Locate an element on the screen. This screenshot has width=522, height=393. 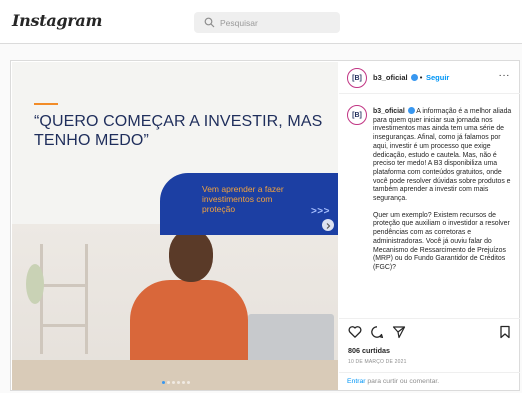
like-heart-icon is located at coordinates (355, 332).